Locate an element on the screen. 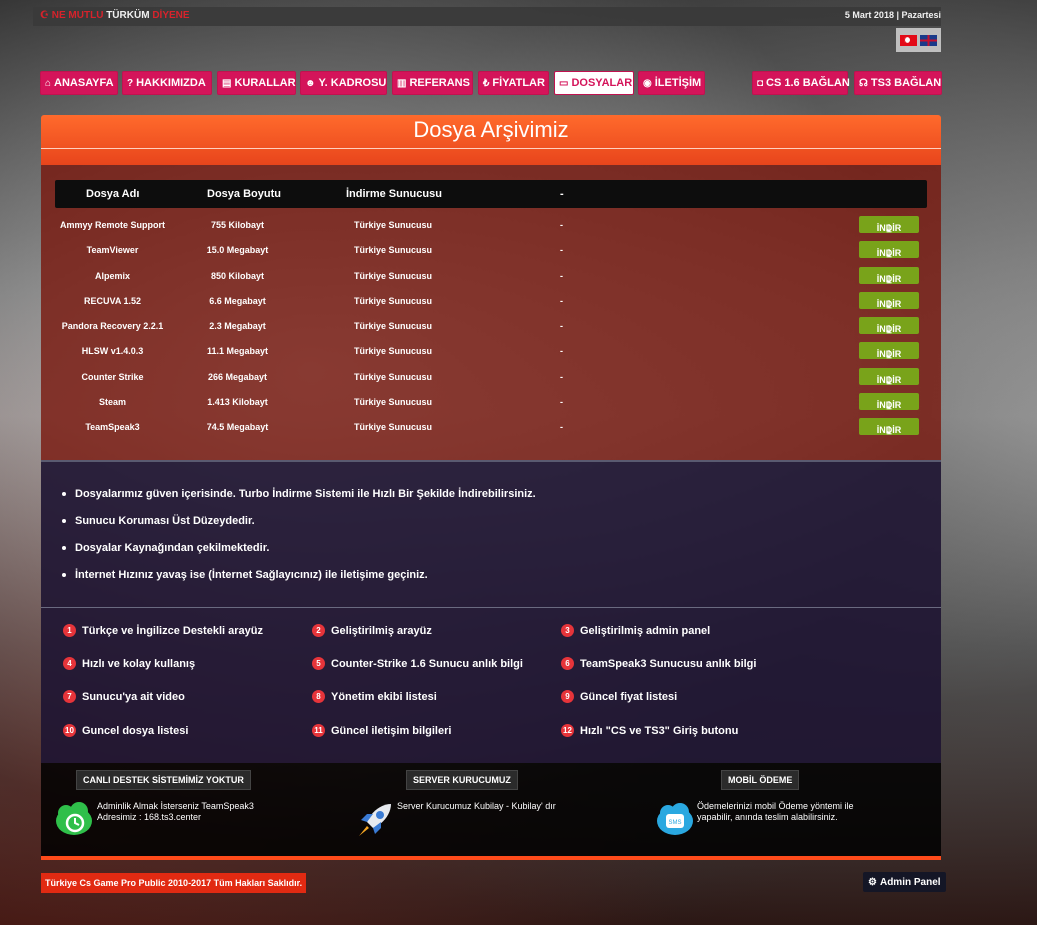  header-divider is located at coordinates (491, 148).